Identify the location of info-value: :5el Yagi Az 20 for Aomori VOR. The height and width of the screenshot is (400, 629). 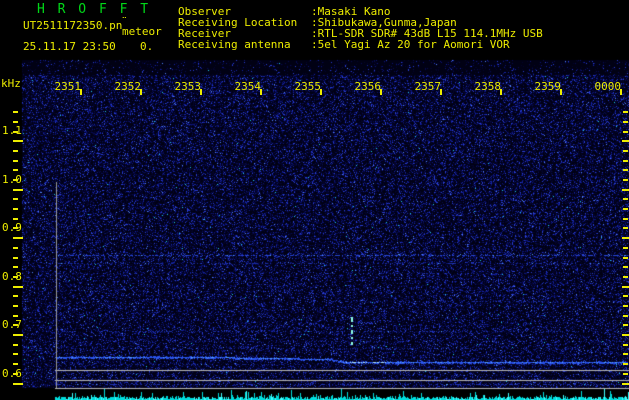
(410, 44).